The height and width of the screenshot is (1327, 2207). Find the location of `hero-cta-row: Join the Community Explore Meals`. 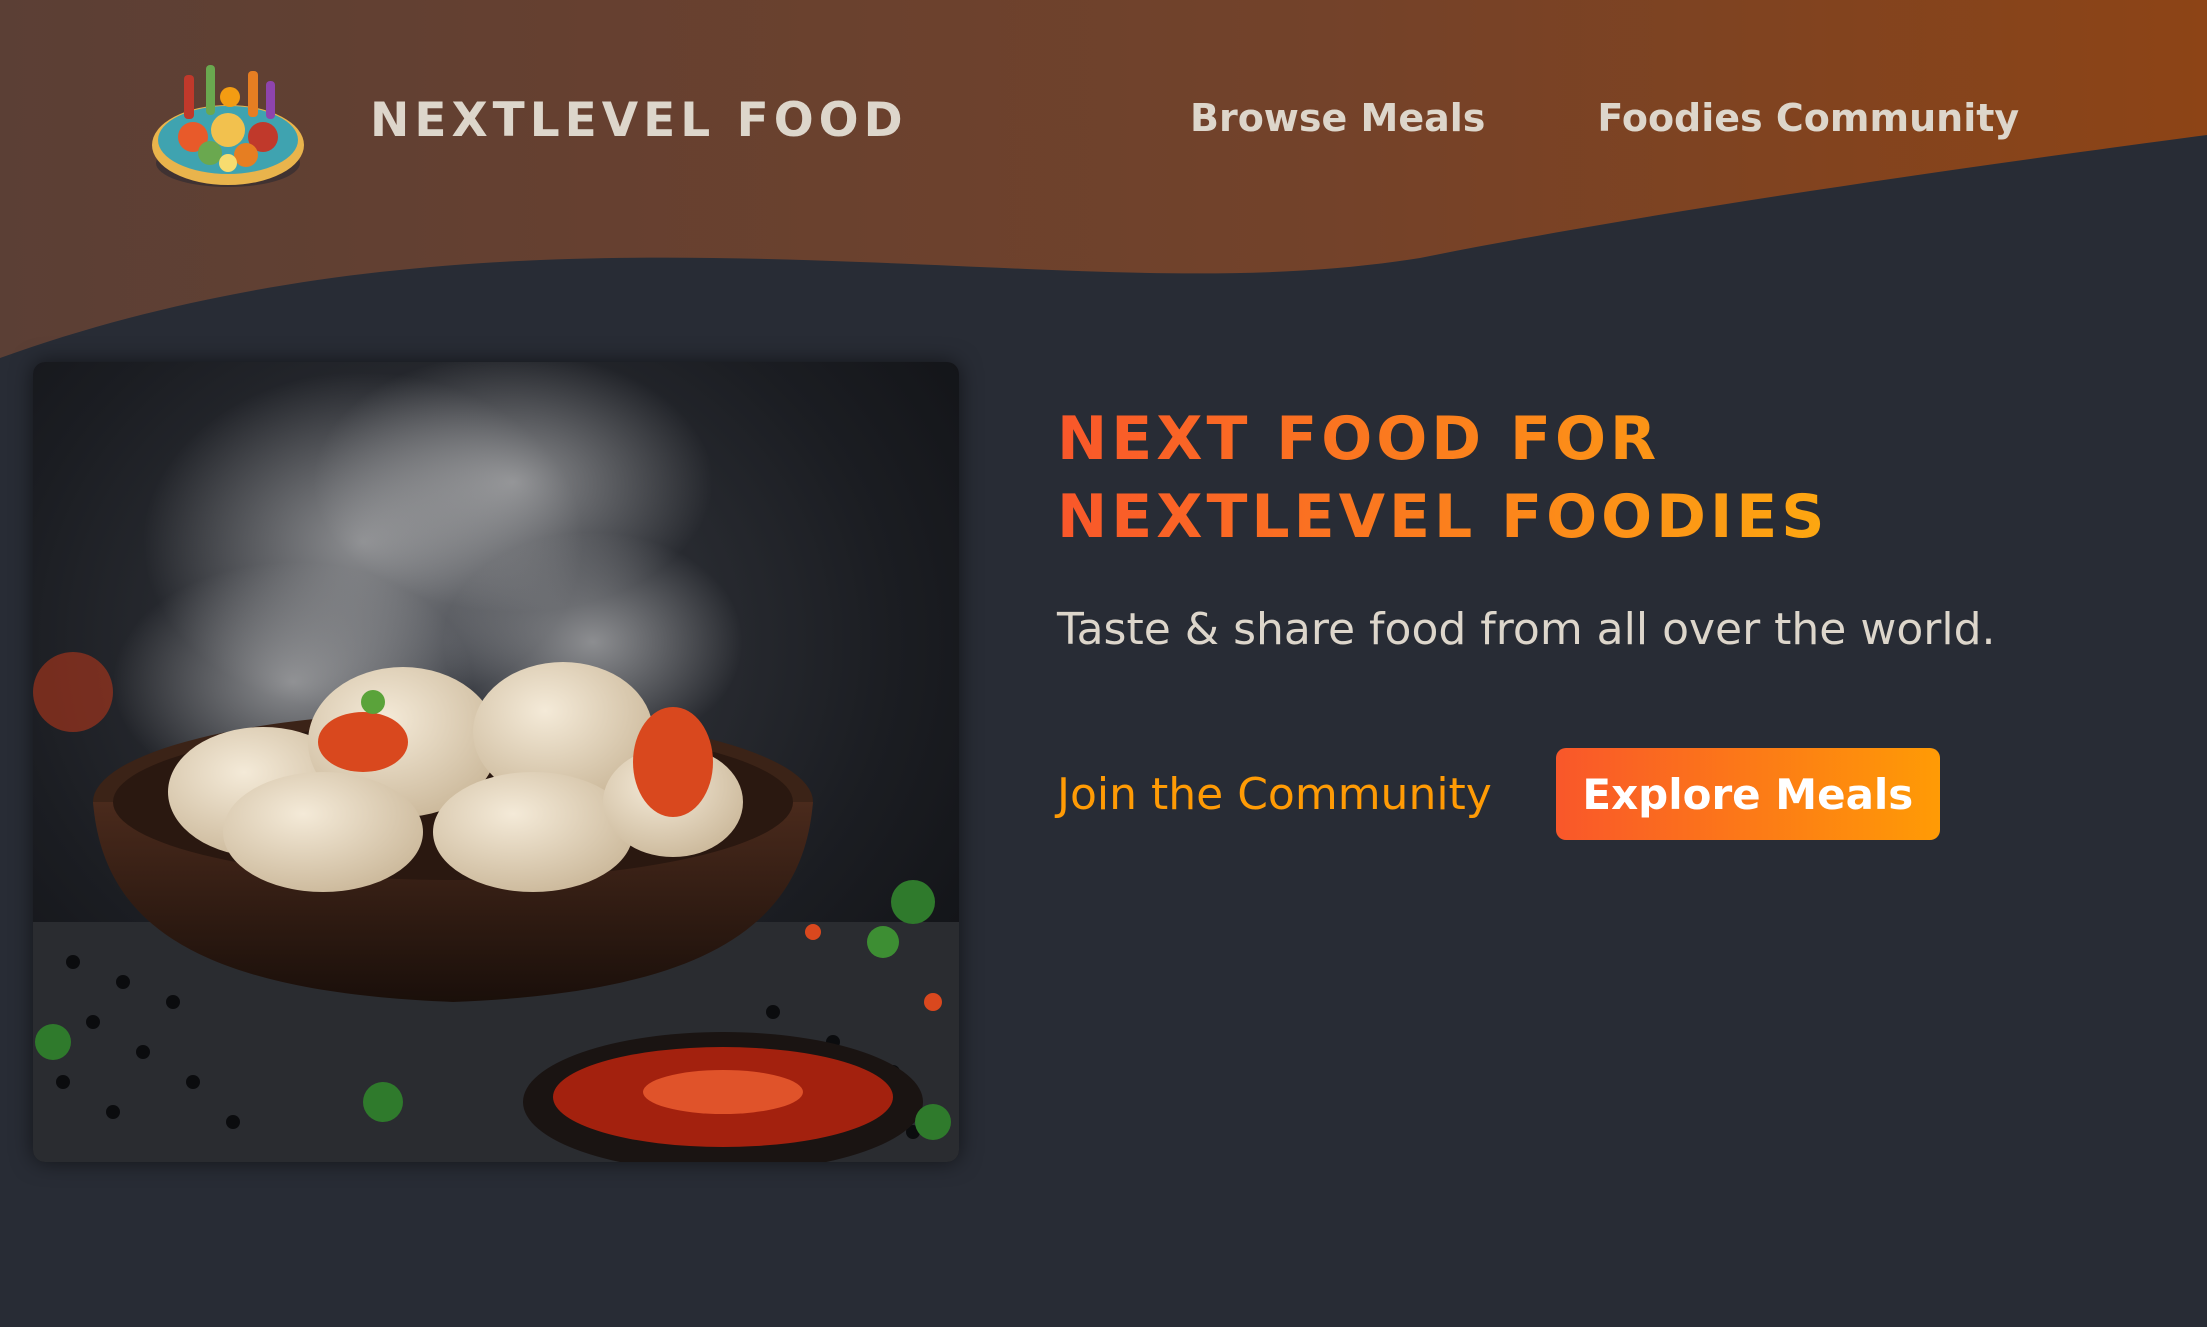

hero-cta-row: Join the Community Explore Meals is located at coordinates (1498, 794).